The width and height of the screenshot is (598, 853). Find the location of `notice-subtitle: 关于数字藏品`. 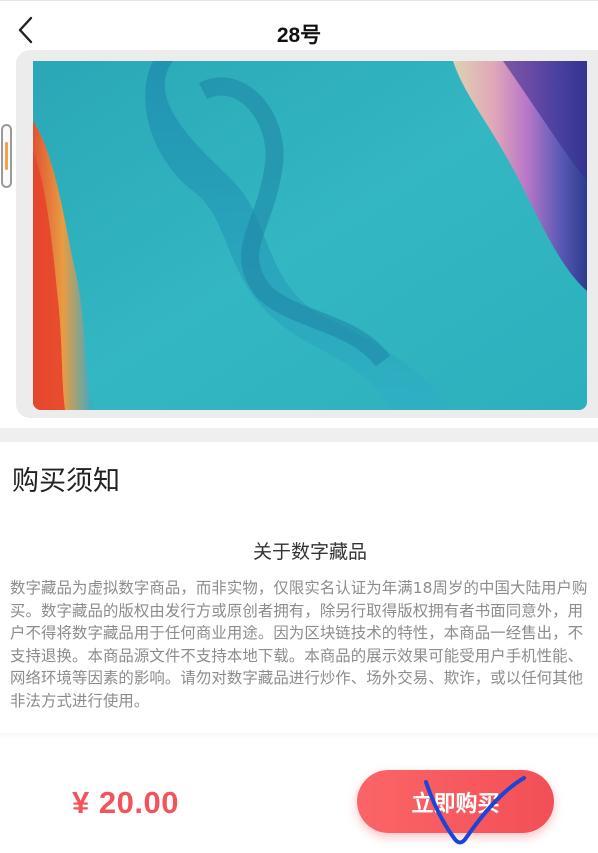

notice-subtitle: 关于数字藏品 is located at coordinates (309, 552).